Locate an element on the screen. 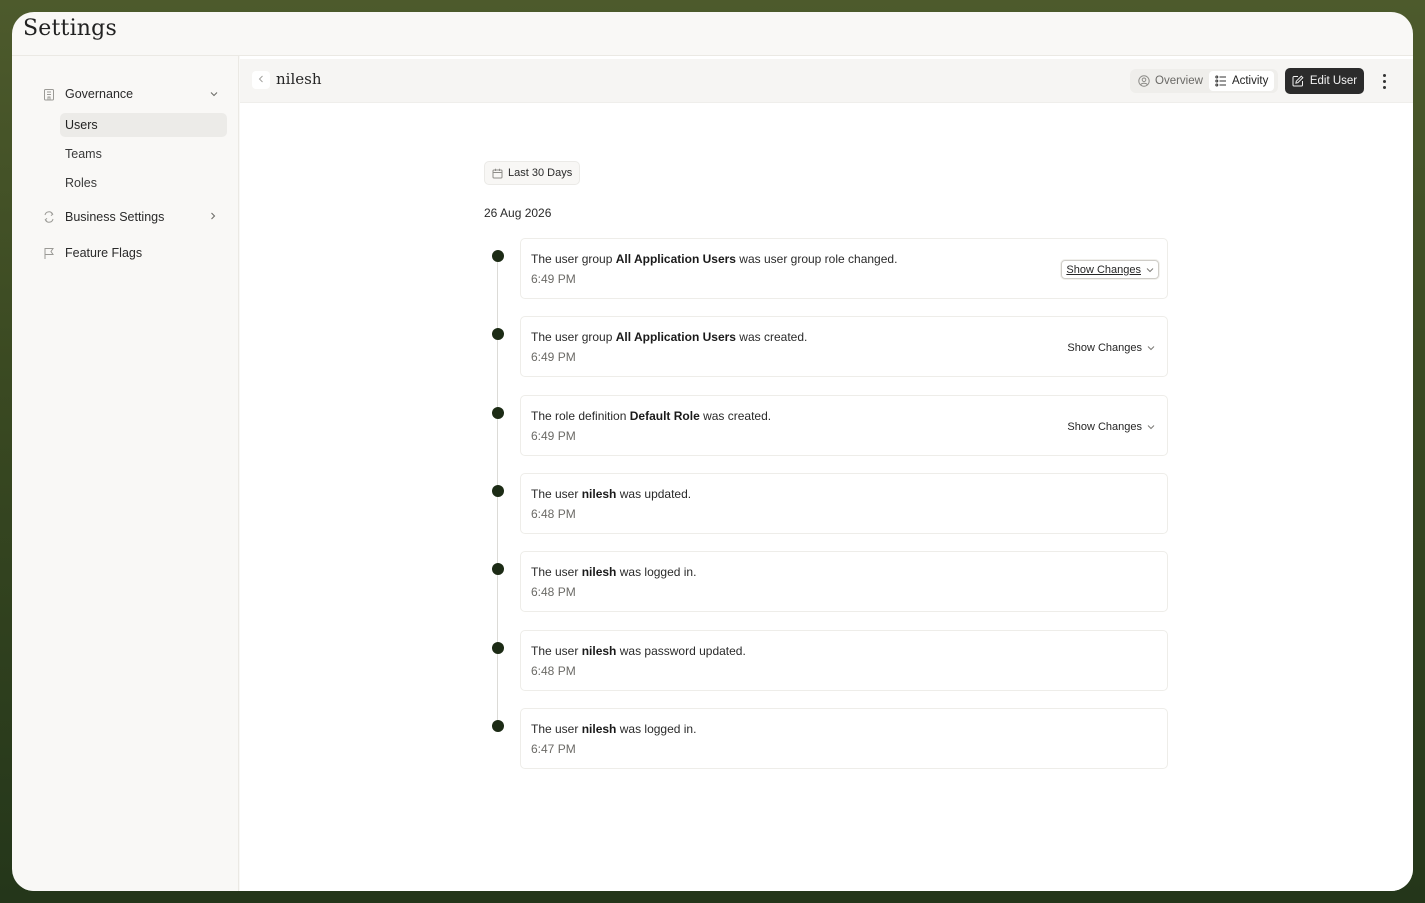 This screenshot has width=1425, height=903. activity-event: The user nilesh was logged in. 6:47 PM is located at coordinates (844, 738).